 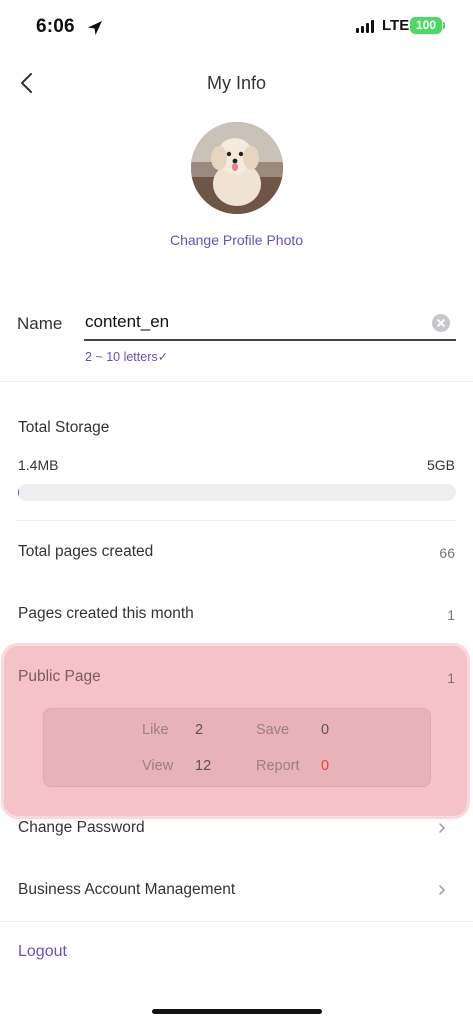 What do you see at coordinates (158, 766) in the screenshot?
I see `view-label: View` at bounding box center [158, 766].